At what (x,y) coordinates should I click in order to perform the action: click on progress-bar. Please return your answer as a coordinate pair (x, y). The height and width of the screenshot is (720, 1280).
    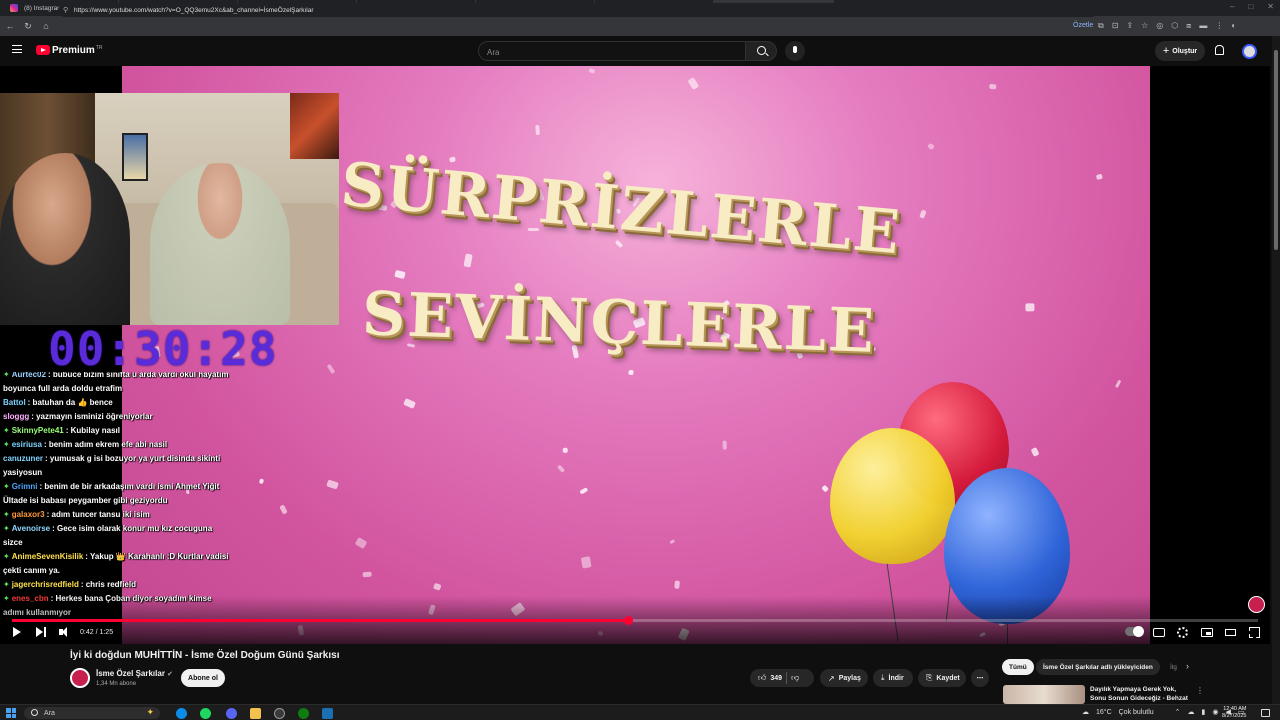
    Looking at the image, I should click on (635, 620).